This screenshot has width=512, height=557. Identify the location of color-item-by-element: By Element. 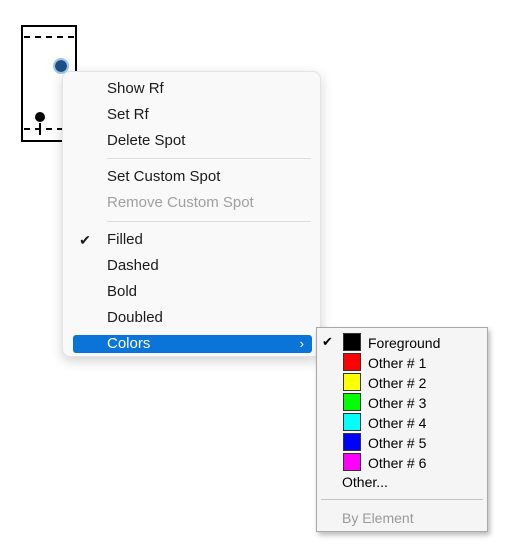
(402, 517).